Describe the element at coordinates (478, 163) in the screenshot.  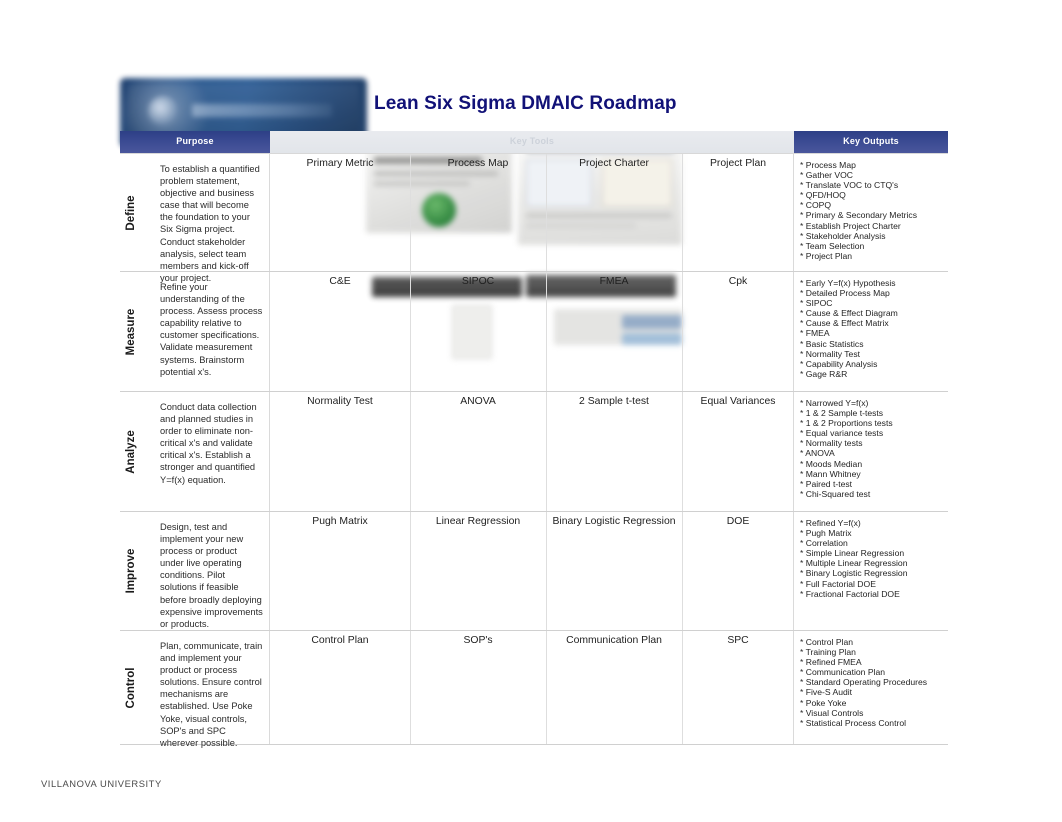
I see `tool-label: Process Map` at that location.